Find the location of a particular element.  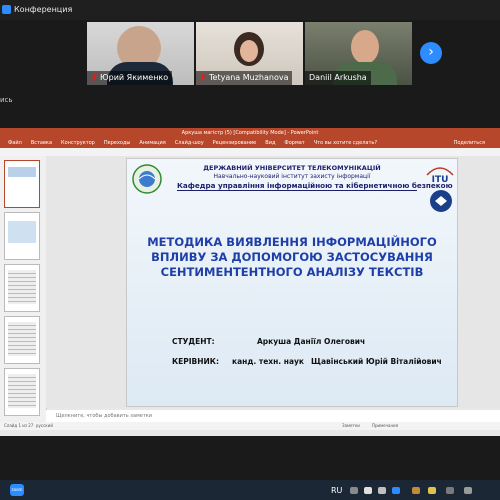

participant-name: Юрий Якименко is located at coordinates (134, 77).